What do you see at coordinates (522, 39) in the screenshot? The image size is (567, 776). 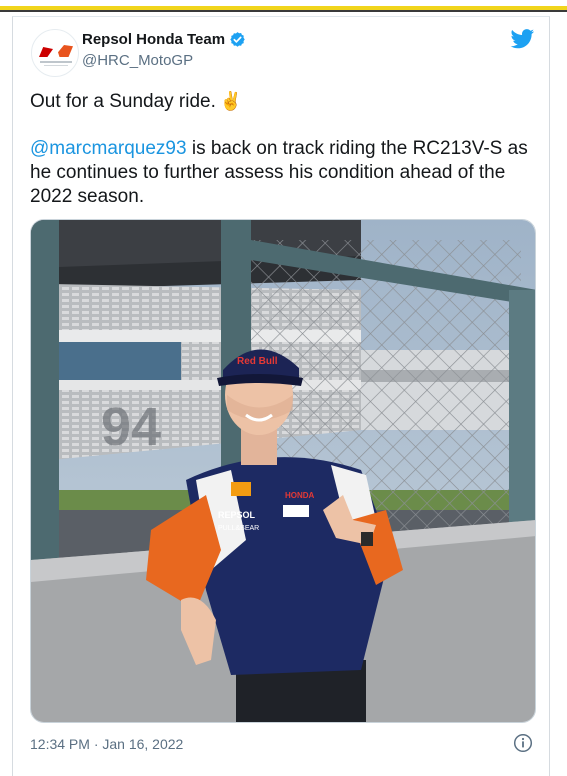 I see `twitter-bird-icon` at bounding box center [522, 39].